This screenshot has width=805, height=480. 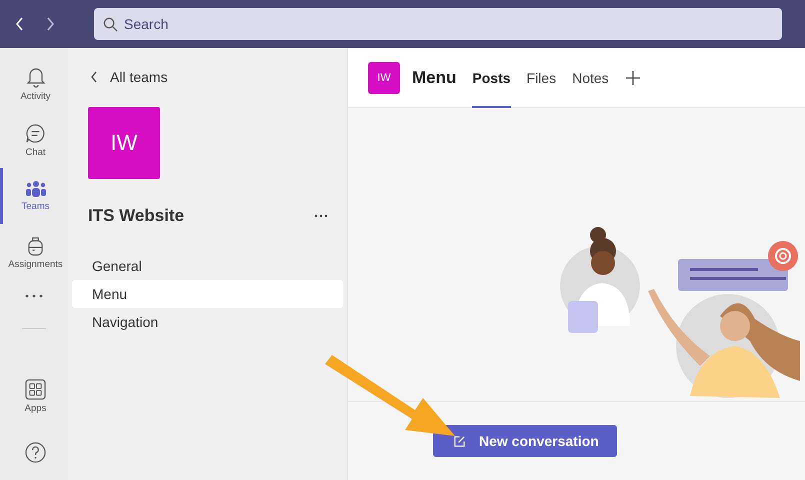 I want to click on tab: Files, so click(x=541, y=78).